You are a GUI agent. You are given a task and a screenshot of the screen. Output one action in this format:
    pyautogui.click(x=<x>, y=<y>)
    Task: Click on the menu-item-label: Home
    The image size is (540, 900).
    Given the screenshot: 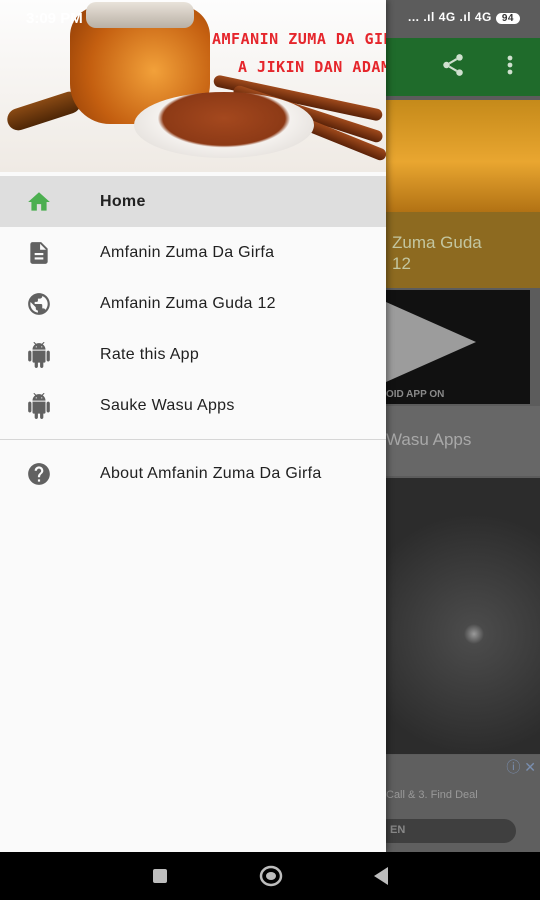 What is the action you would take?
    pyautogui.click(x=123, y=201)
    